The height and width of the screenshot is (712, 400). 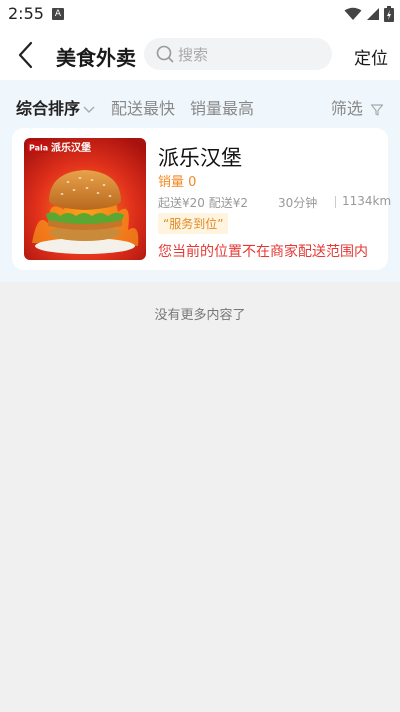 I want to click on filter-label: 筛选, so click(x=346, y=108).